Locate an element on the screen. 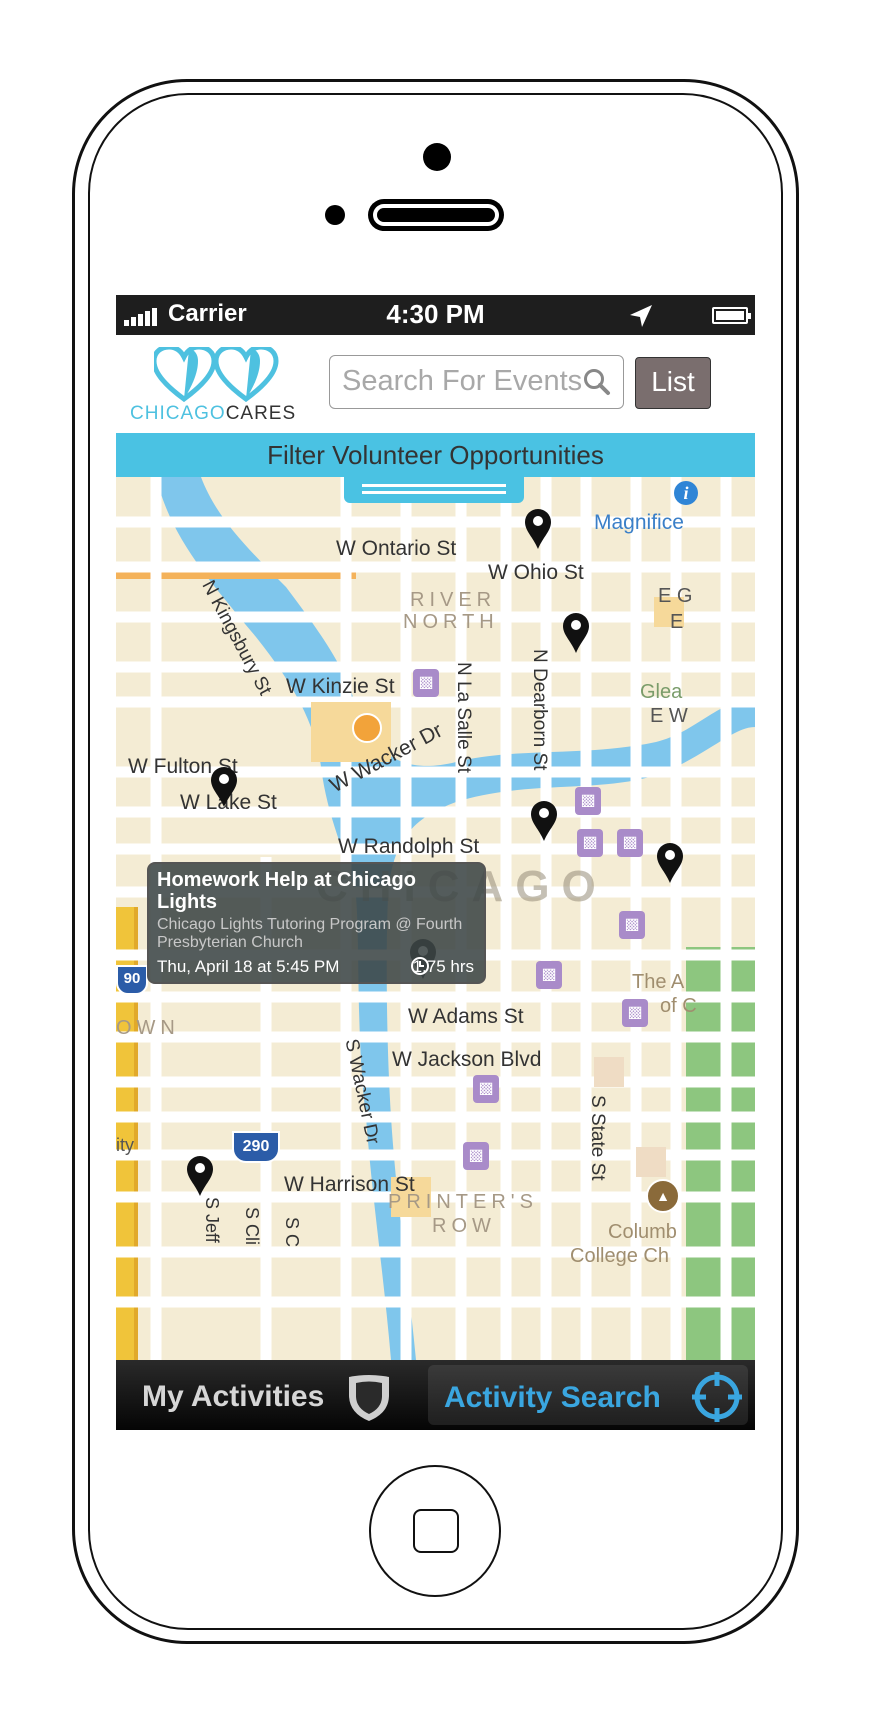 Image resolution: width=870 pixels, height=1715 pixels. place-label: Magnifice is located at coordinates (639, 522).